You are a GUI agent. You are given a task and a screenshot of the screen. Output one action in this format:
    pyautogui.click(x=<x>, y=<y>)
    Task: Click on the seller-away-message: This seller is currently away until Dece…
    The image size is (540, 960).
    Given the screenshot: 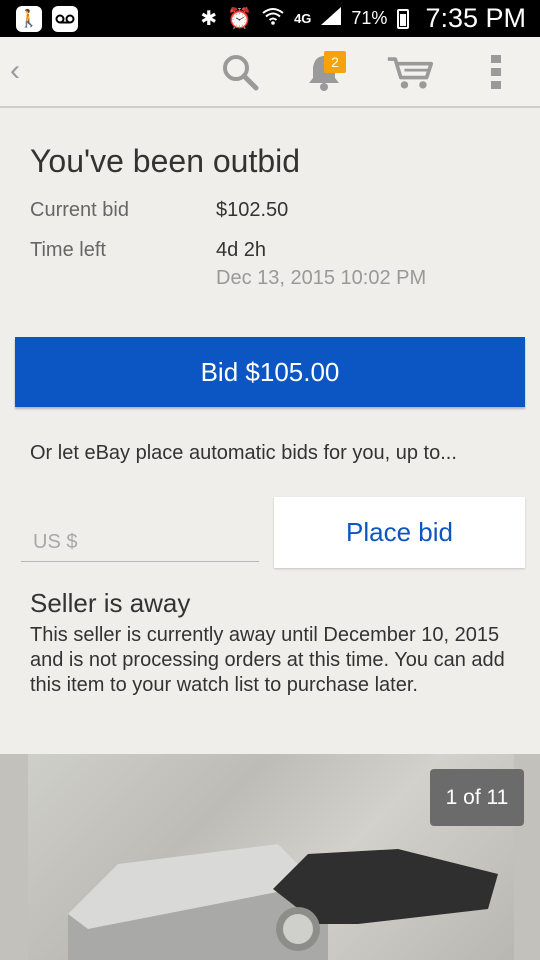 What is the action you would take?
    pyautogui.click(x=267, y=660)
    